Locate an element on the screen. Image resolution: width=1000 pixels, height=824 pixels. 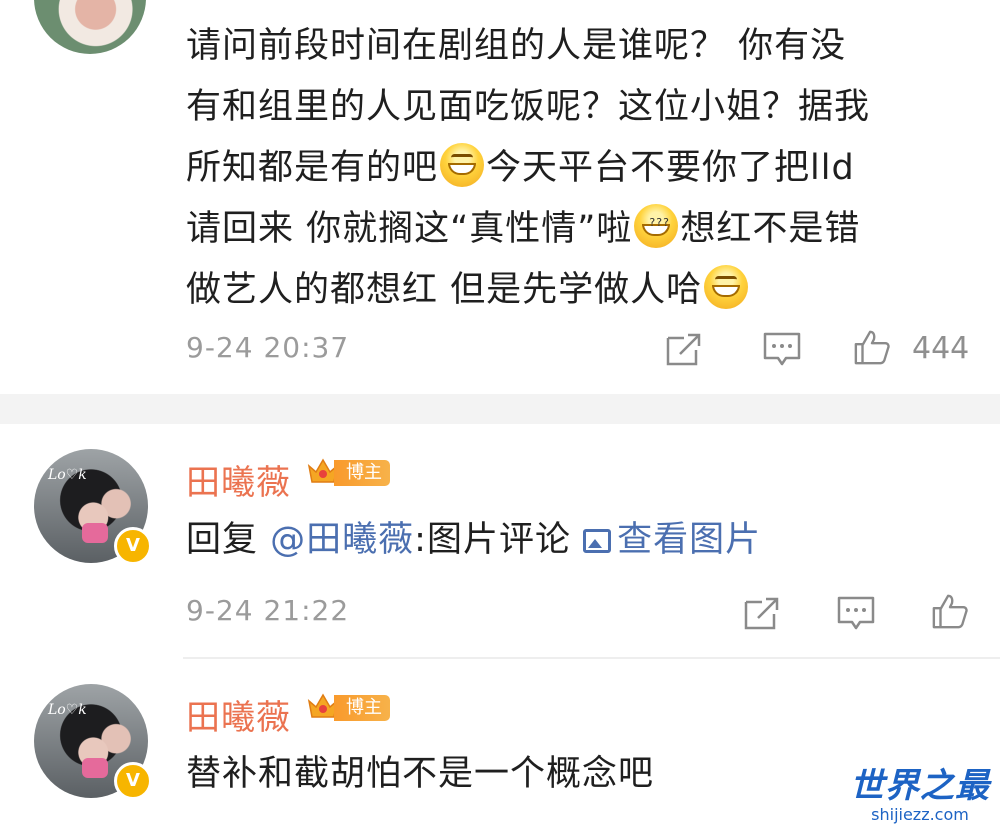
comment-line: 做艺人的都想红 但是先学做人哈 is located at coordinates (583, 290).